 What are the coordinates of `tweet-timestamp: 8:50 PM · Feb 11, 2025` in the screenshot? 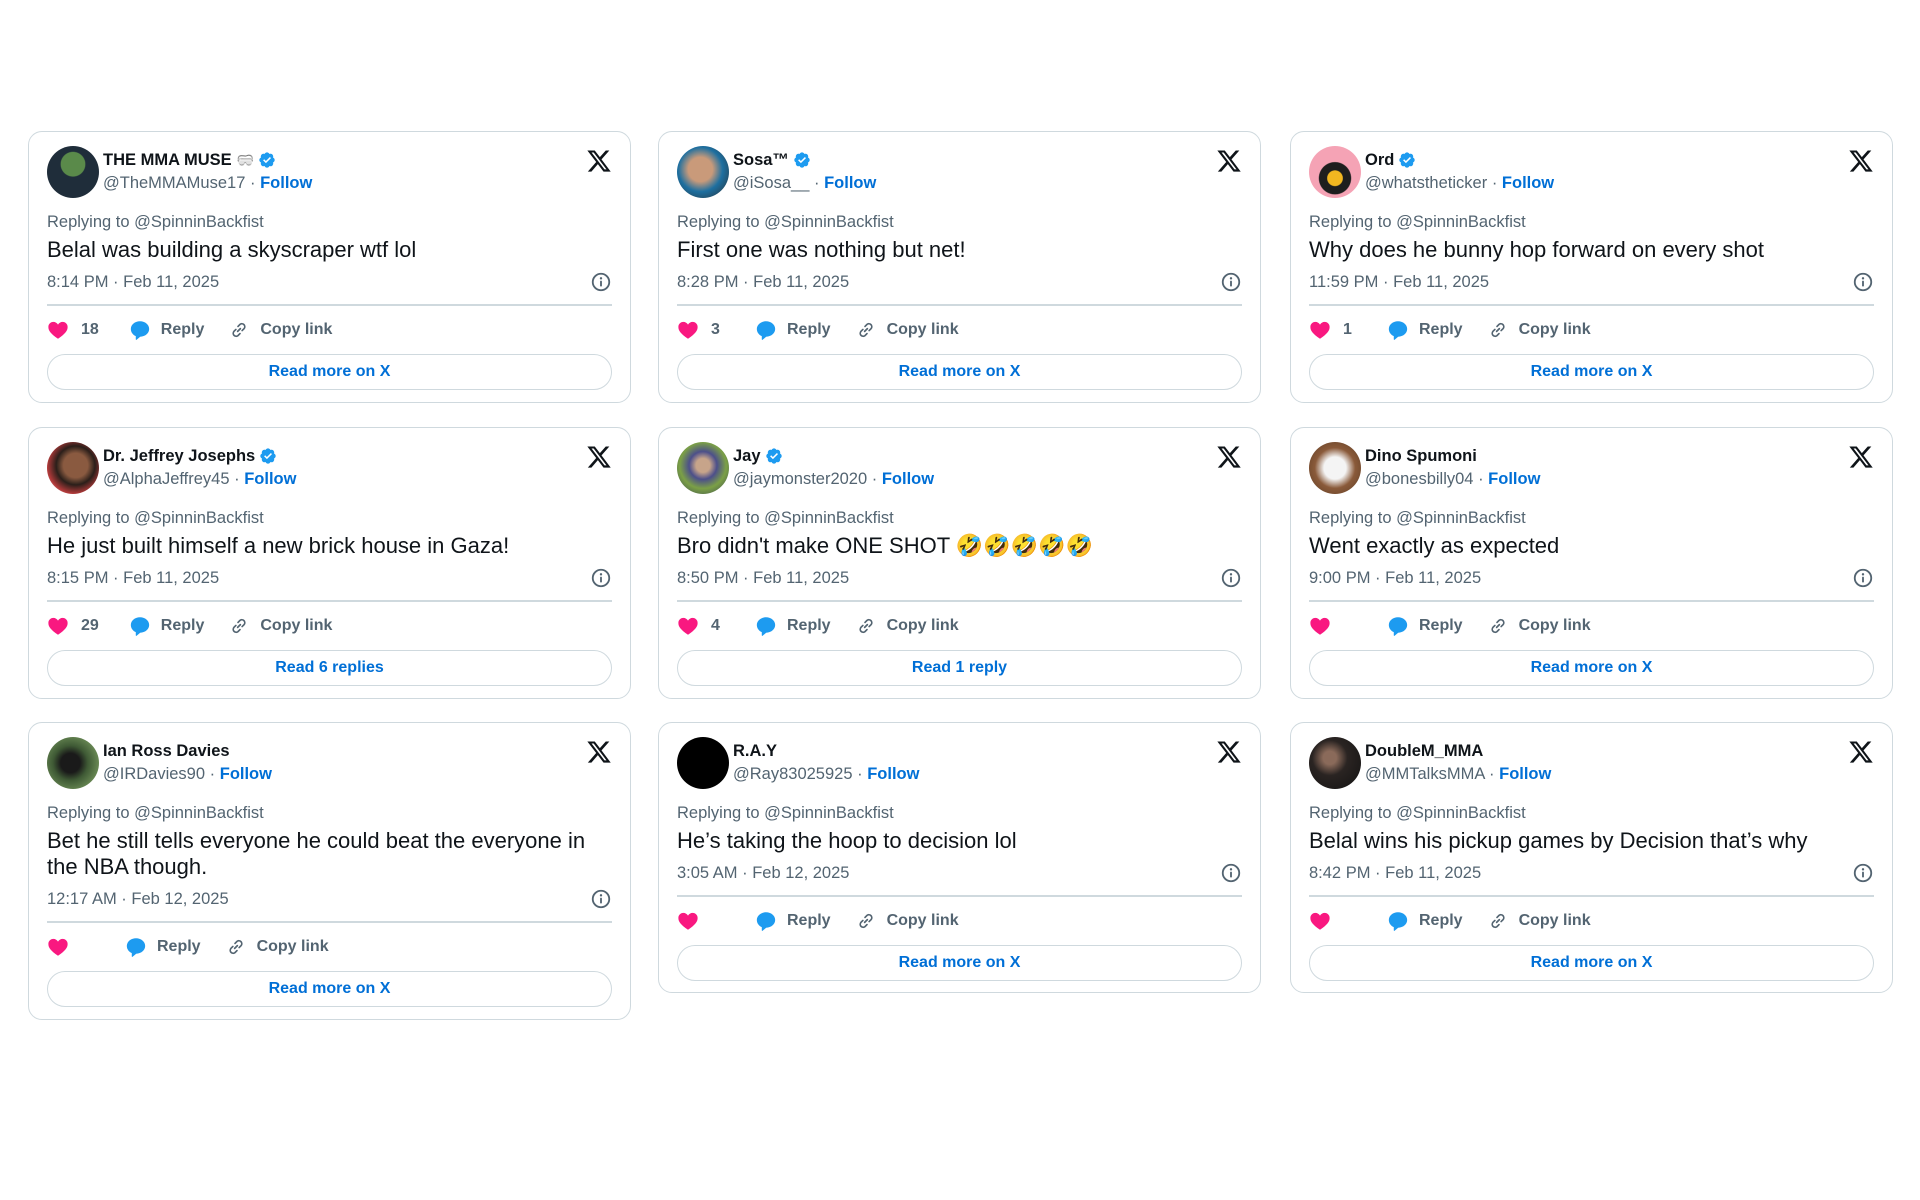 It's located at (763, 578).